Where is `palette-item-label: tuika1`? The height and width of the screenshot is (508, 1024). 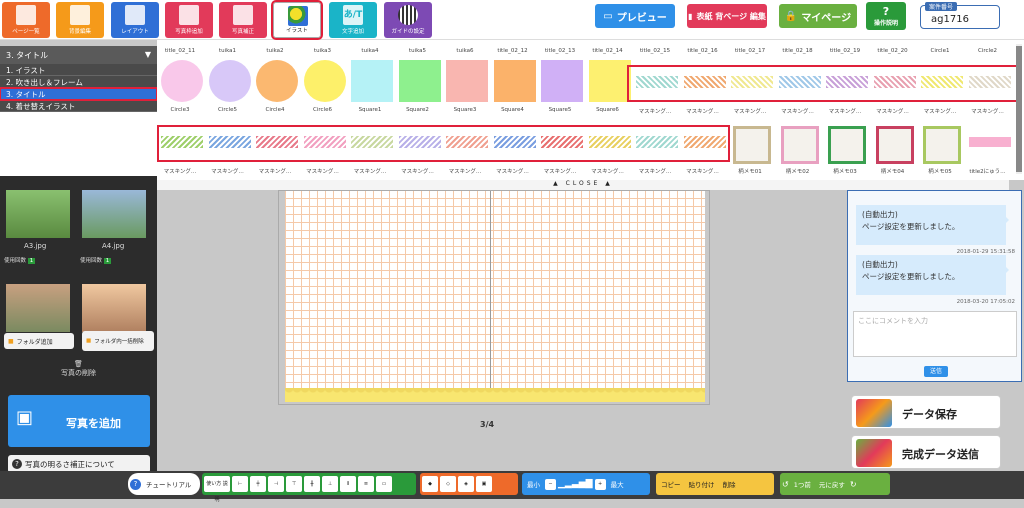 palette-item-label: tuika1 is located at coordinates (227, 51).